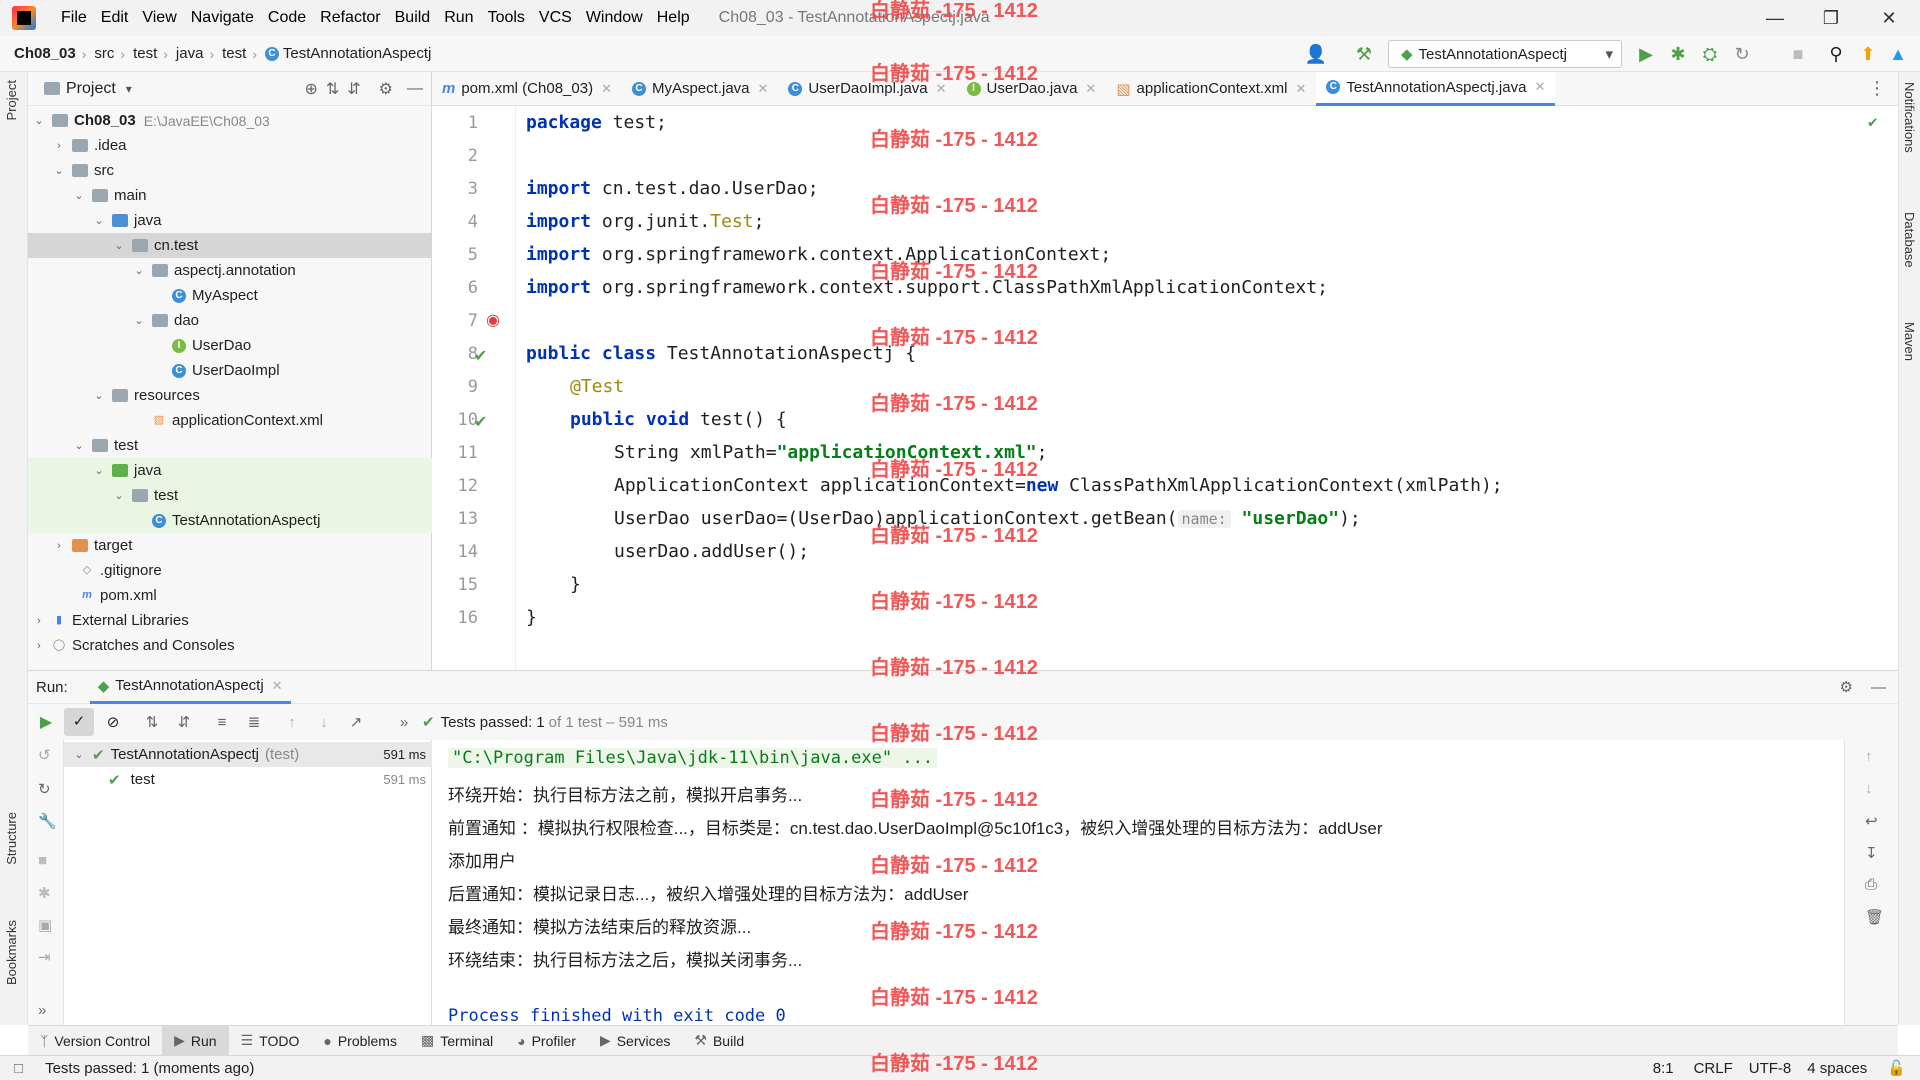 The height and width of the screenshot is (1080, 1920). What do you see at coordinates (230, 645) in the screenshot?
I see `tree-item-scratches: › ◯ Scratches and Consoles` at bounding box center [230, 645].